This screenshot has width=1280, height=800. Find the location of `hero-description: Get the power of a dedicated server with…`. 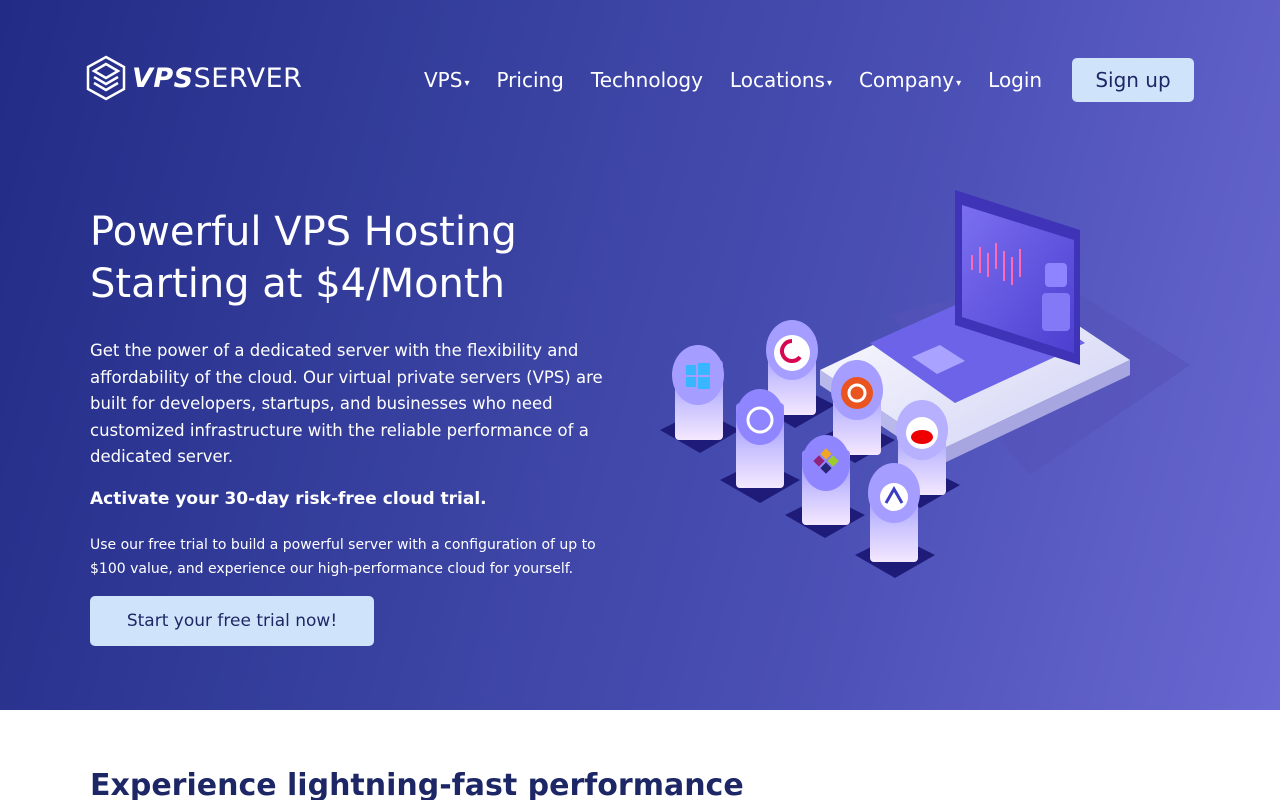

hero-description: Get the power of a dedicated server with… is located at coordinates (346, 403).